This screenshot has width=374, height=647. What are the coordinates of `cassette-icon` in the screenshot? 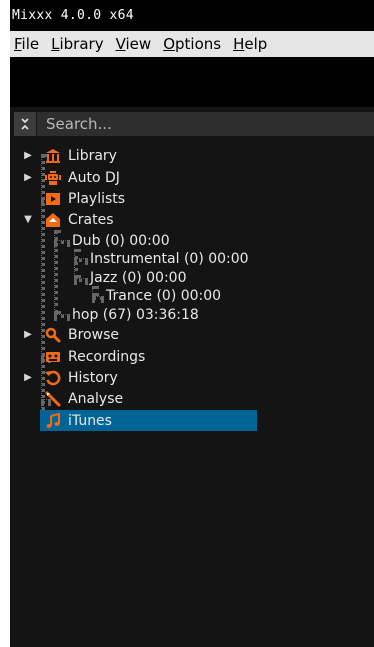 It's located at (53, 357).